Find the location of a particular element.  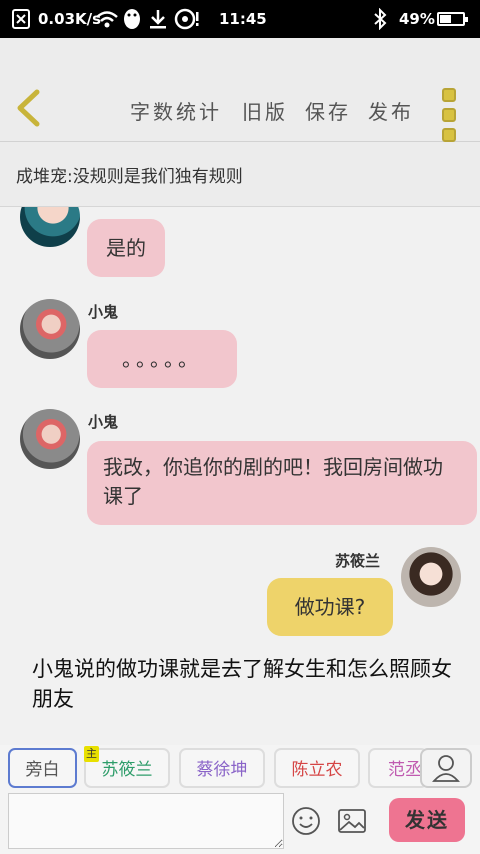

clock-time: 11:45 is located at coordinates (243, 19).